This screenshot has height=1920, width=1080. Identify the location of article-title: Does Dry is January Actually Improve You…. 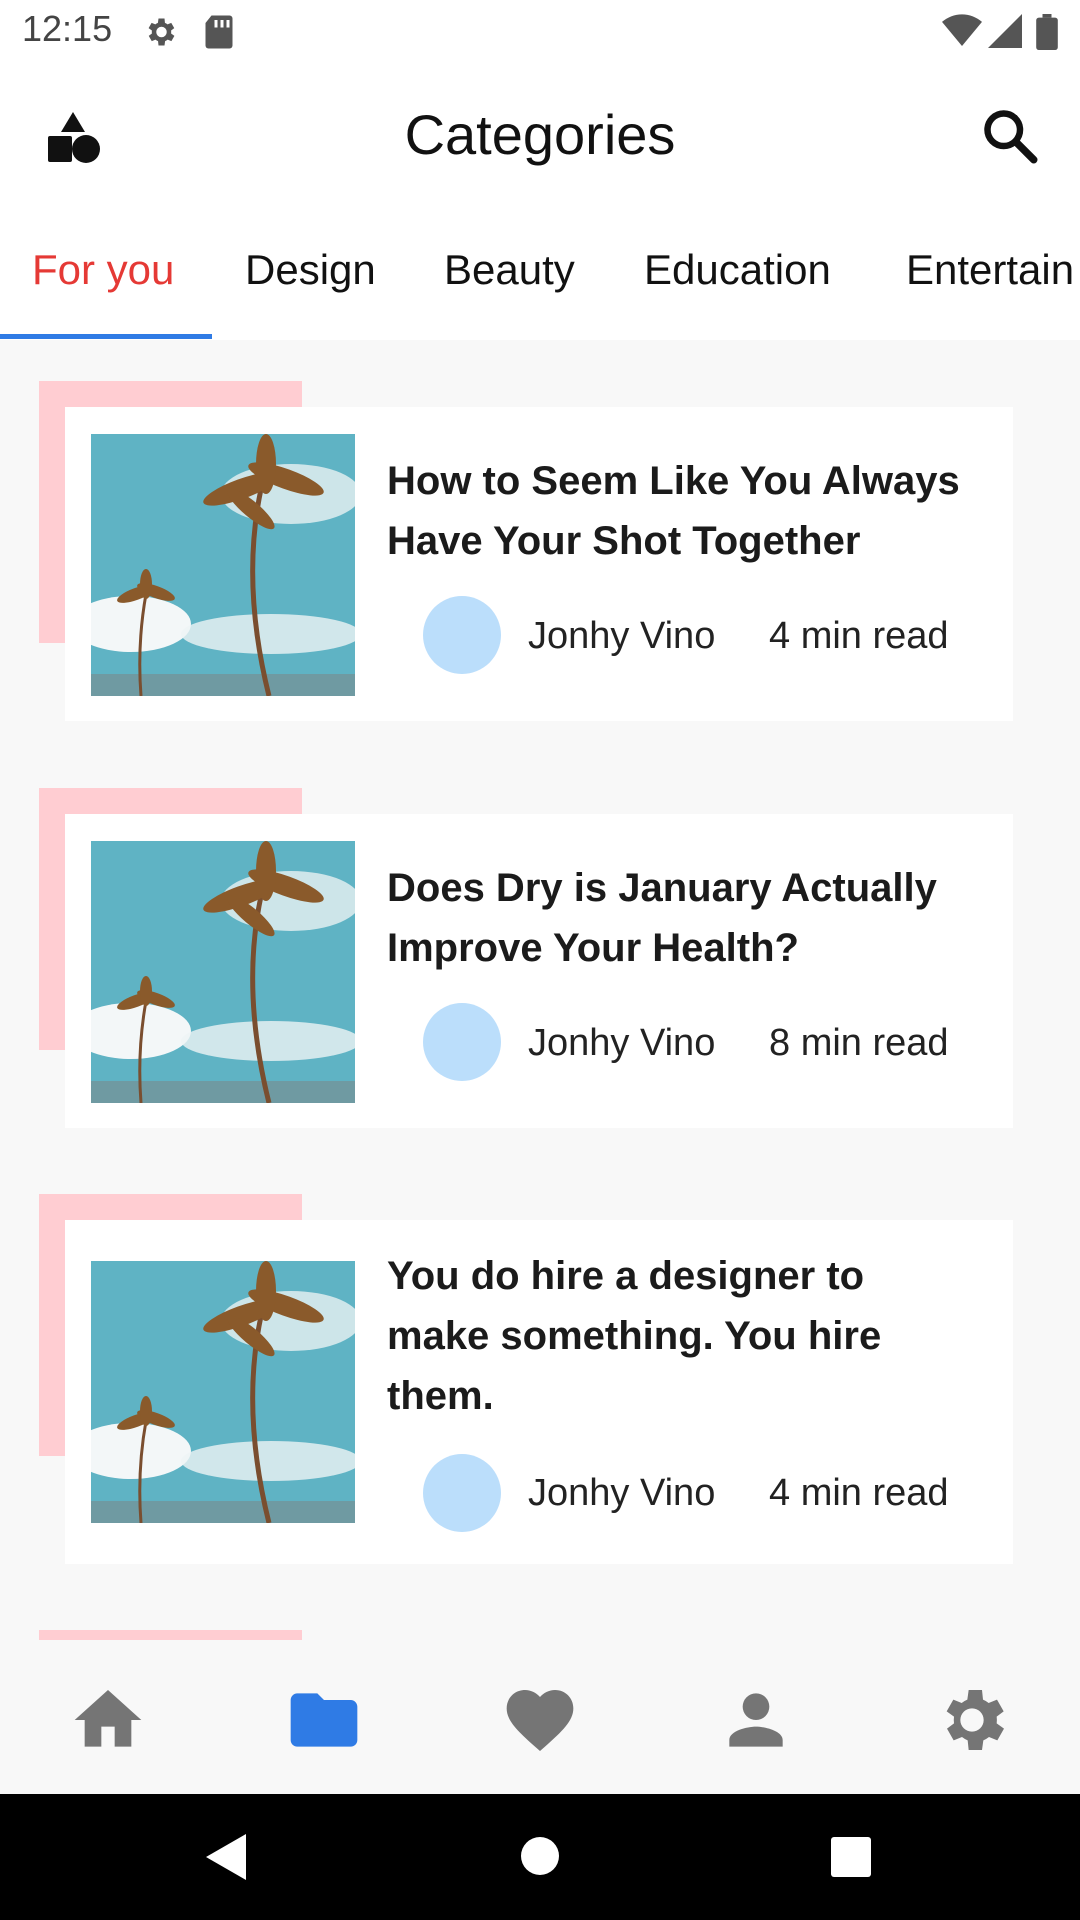
(687, 918).